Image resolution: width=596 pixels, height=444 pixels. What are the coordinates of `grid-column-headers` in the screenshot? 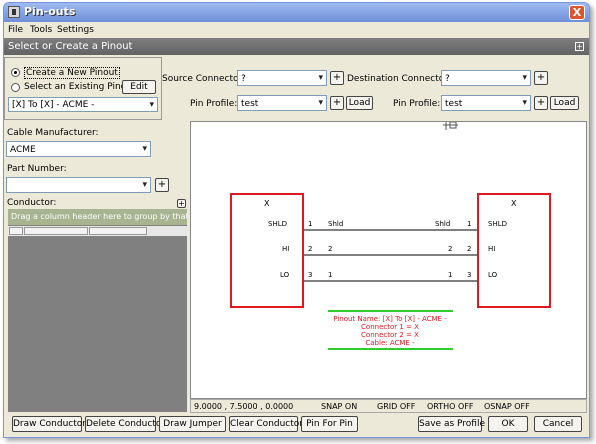 It's located at (97, 231).